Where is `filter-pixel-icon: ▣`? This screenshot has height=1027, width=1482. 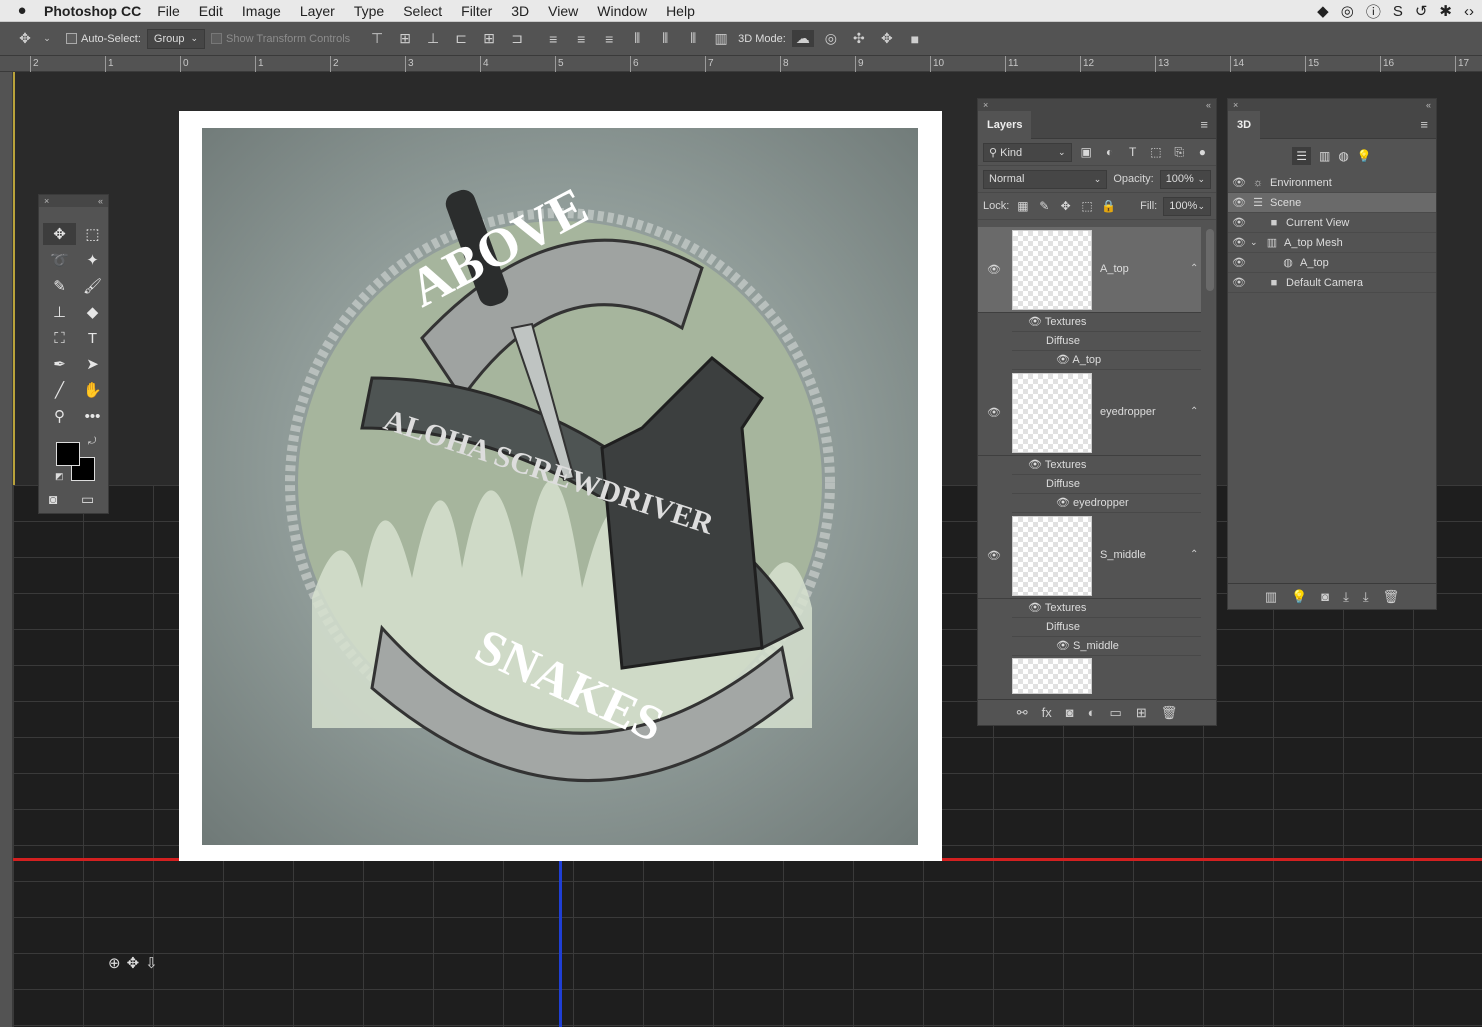 filter-pixel-icon: ▣ is located at coordinates (1086, 152).